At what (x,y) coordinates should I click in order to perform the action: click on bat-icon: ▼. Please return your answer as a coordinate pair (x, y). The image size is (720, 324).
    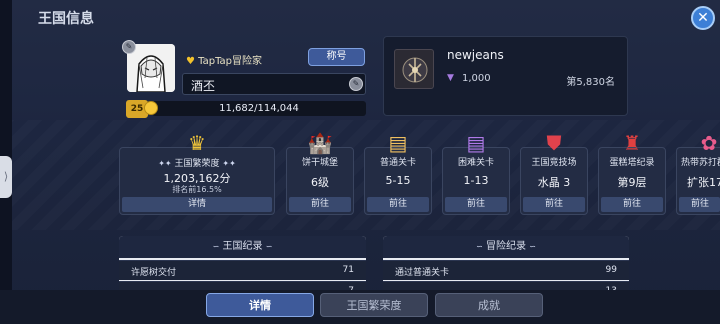
    Looking at the image, I should click on (450, 78).